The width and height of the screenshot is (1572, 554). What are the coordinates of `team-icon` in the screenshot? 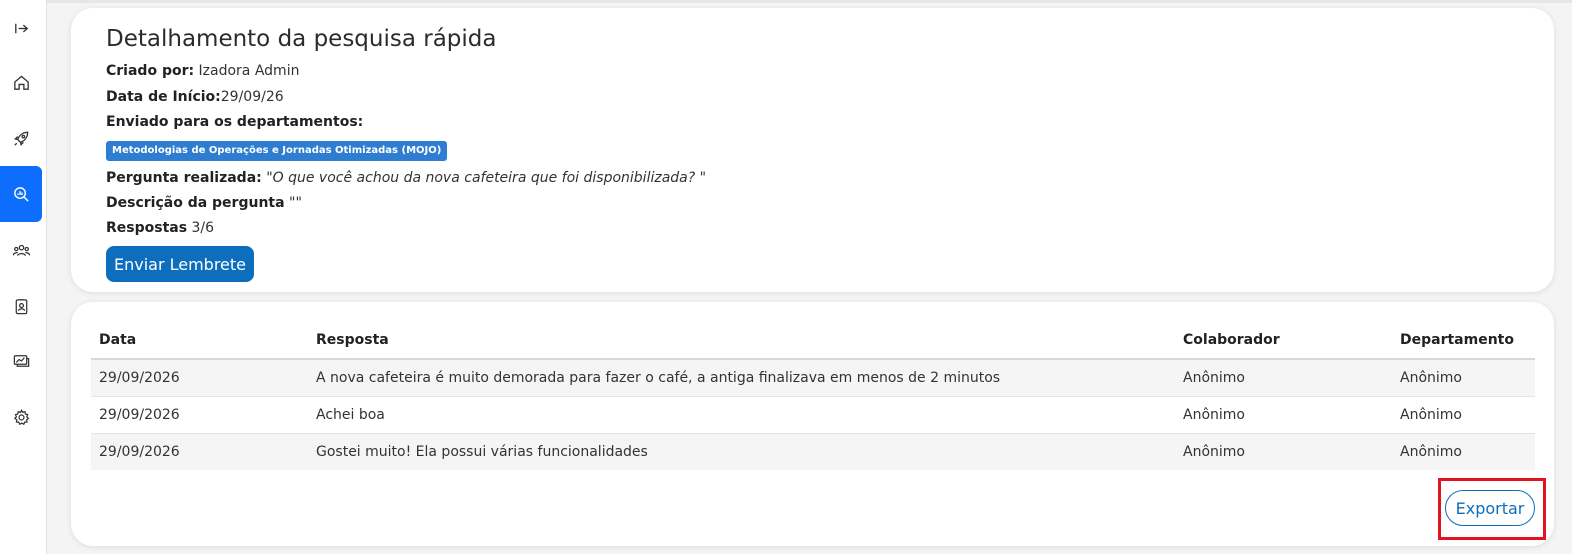 It's located at (21, 250).